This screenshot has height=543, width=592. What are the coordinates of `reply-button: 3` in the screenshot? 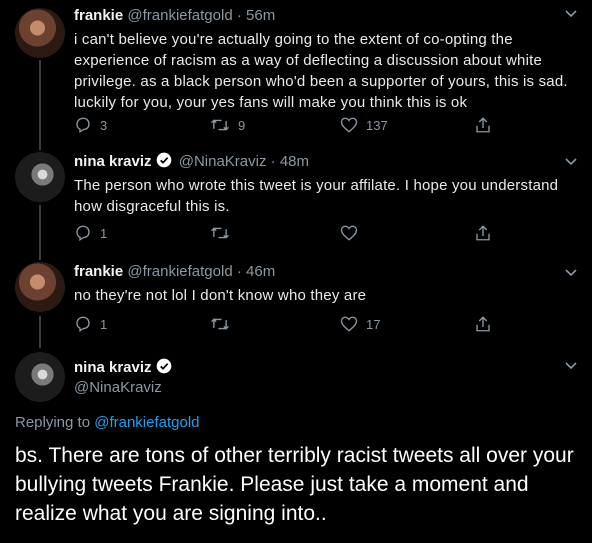 It's located at (90, 125).